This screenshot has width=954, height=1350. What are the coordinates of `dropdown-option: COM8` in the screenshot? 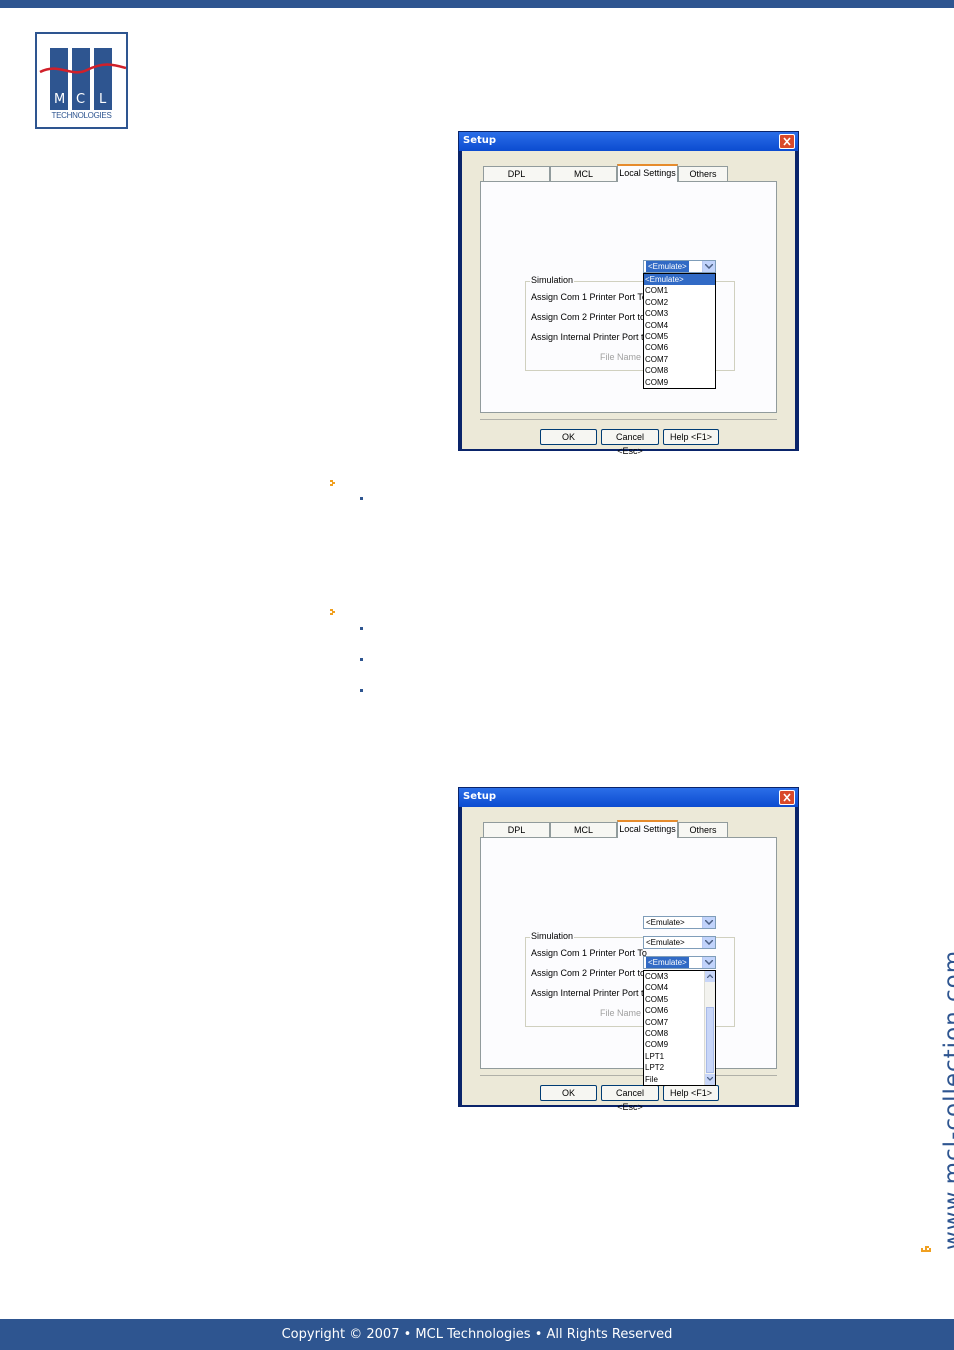 It's located at (679, 370).